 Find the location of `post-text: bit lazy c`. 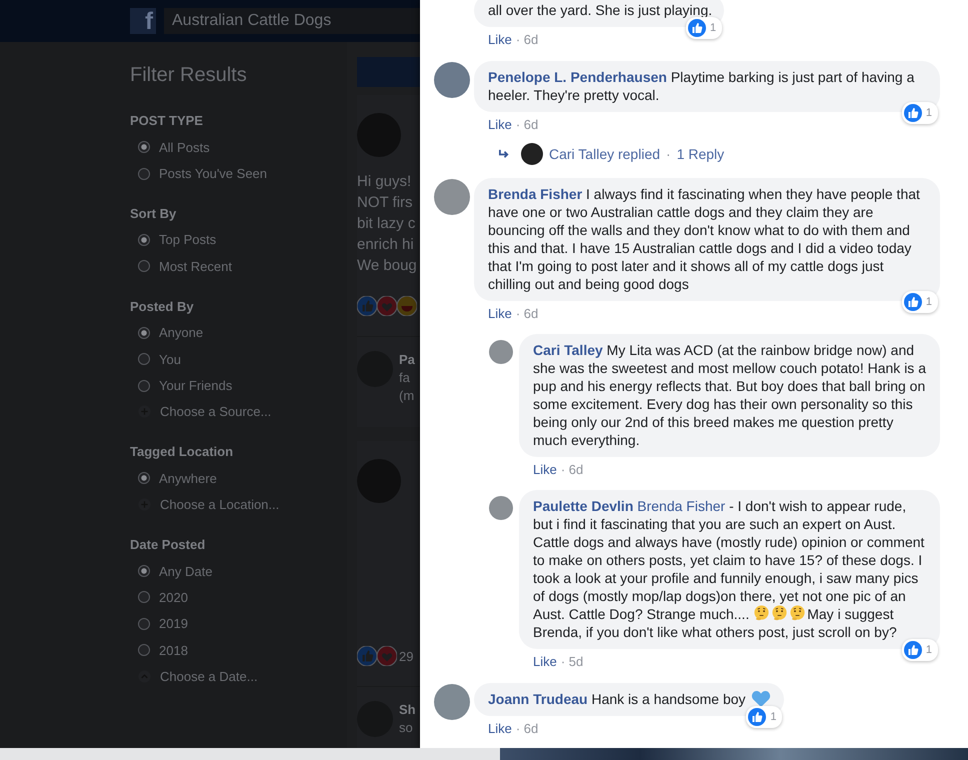

post-text: bit lazy c is located at coordinates (386, 224).